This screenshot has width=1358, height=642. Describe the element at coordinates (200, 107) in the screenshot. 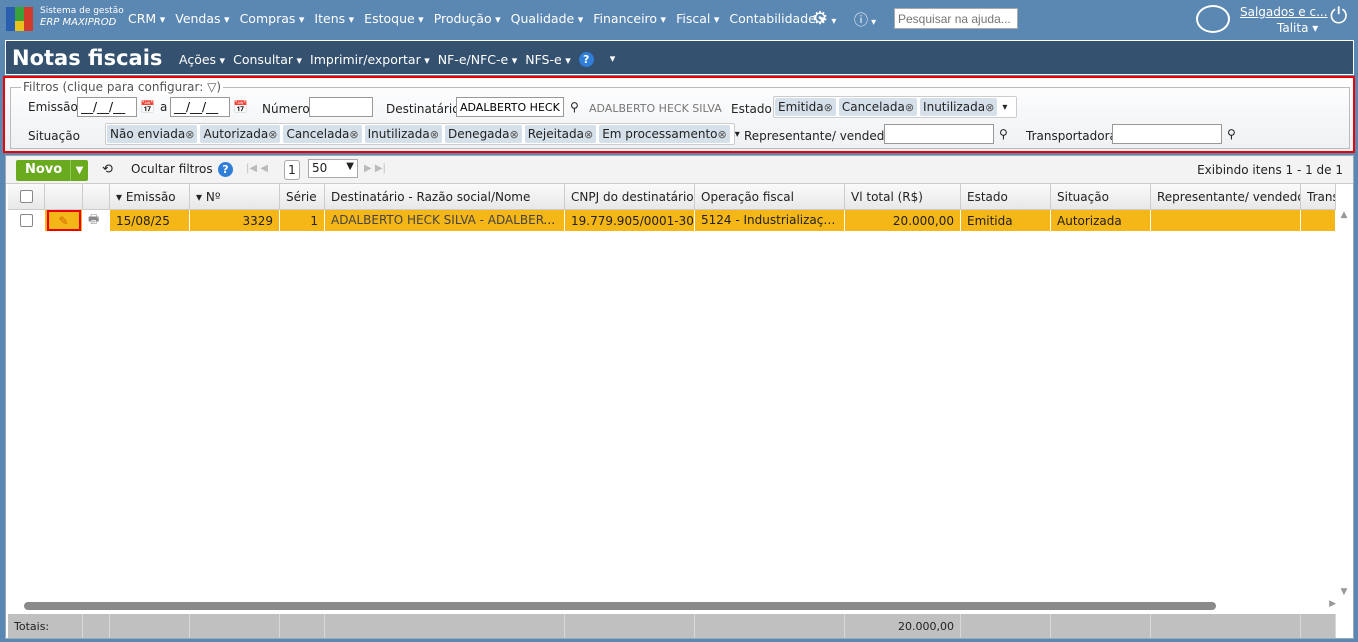

I see `date-to-input` at that location.